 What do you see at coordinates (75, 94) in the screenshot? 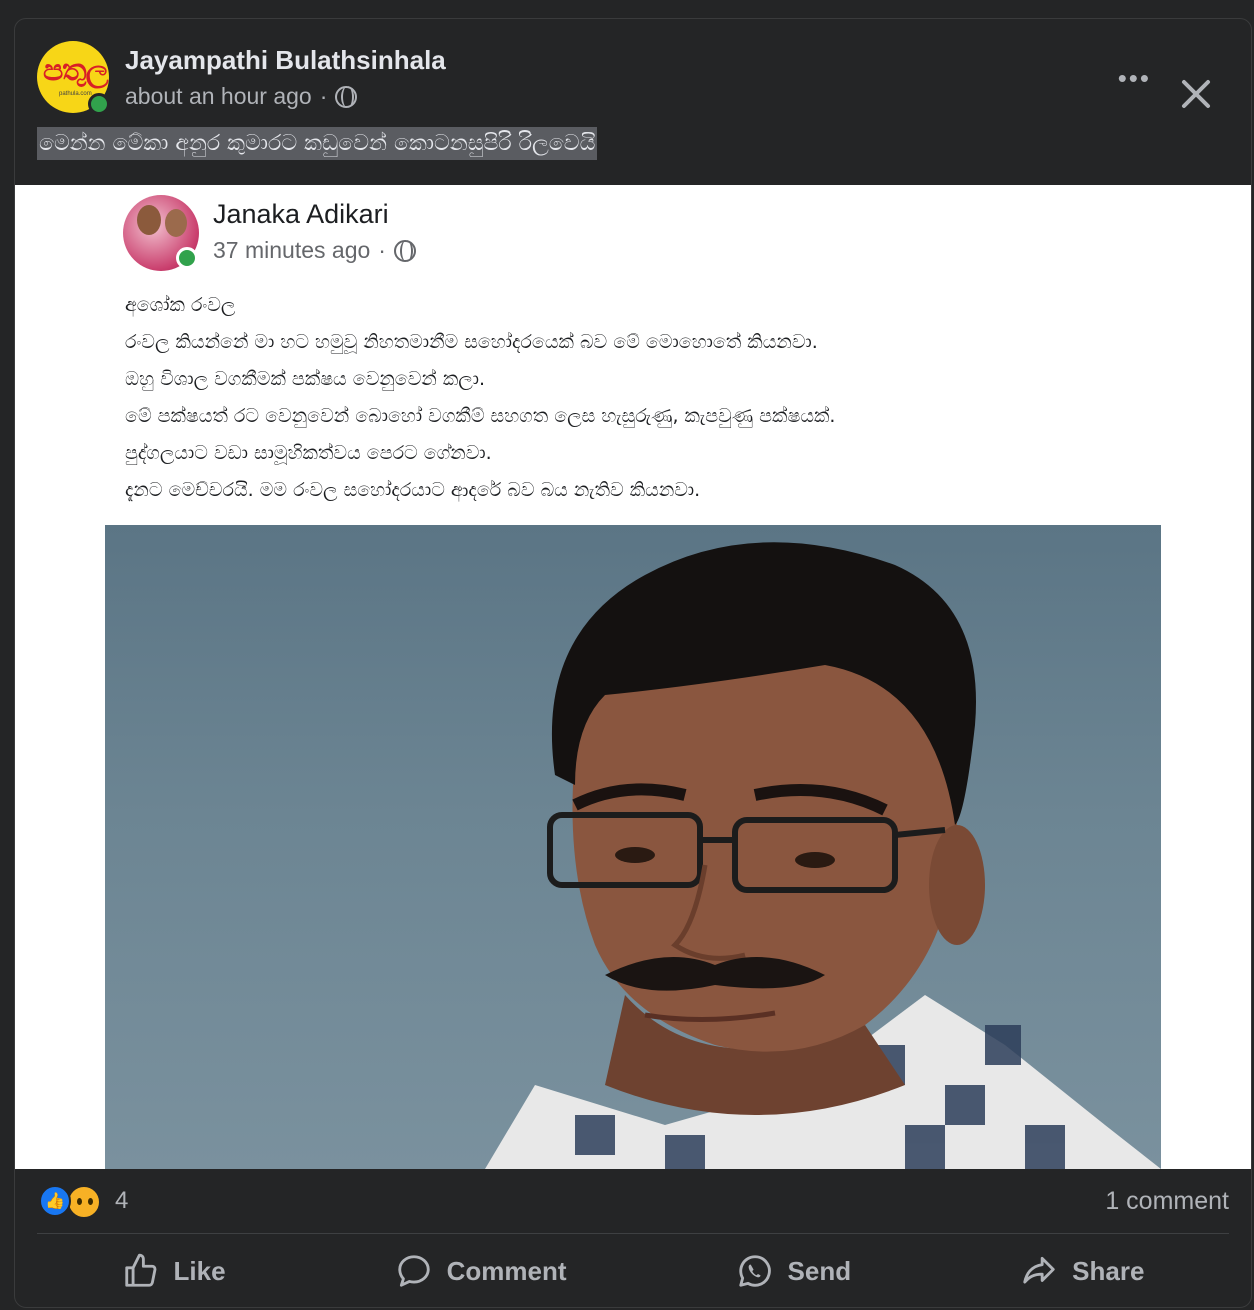
I see `avatar-logo-subtext: pathula.com` at bounding box center [75, 94].